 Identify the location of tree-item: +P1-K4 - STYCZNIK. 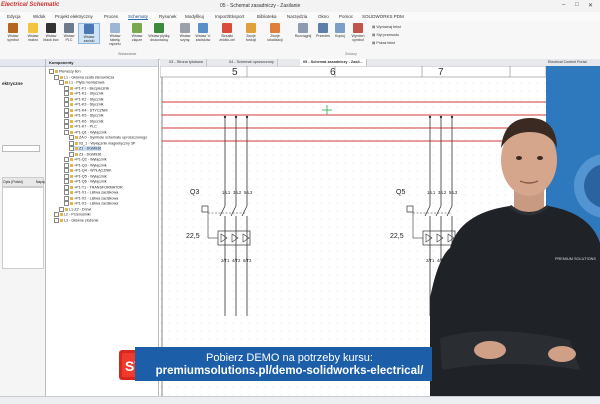
(86, 110).